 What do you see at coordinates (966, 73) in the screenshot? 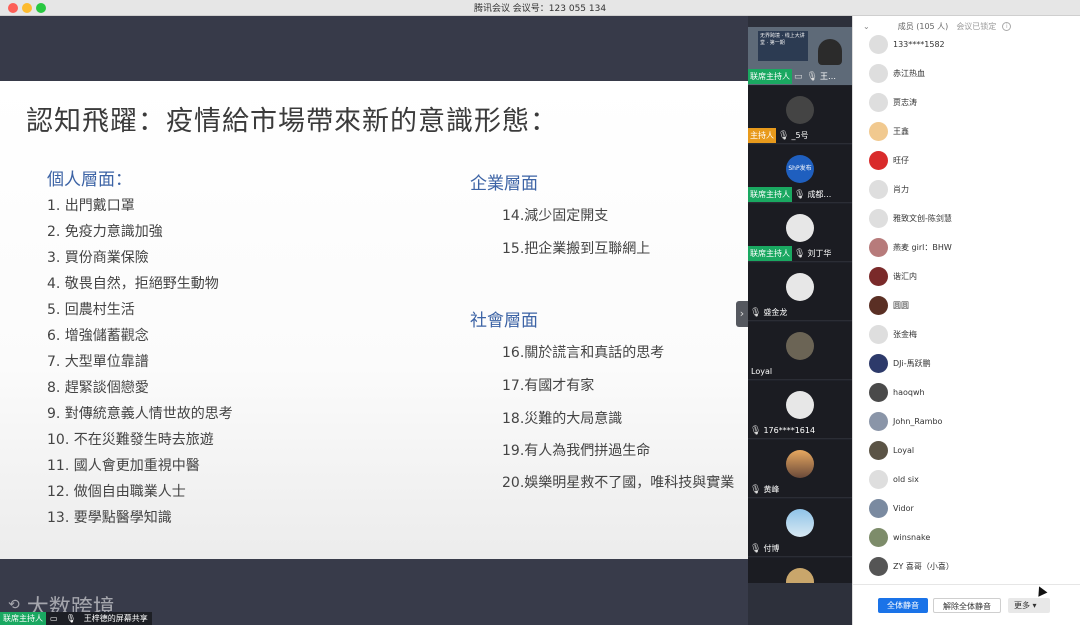
I see `member-row: 赤江热血` at bounding box center [966, 73].